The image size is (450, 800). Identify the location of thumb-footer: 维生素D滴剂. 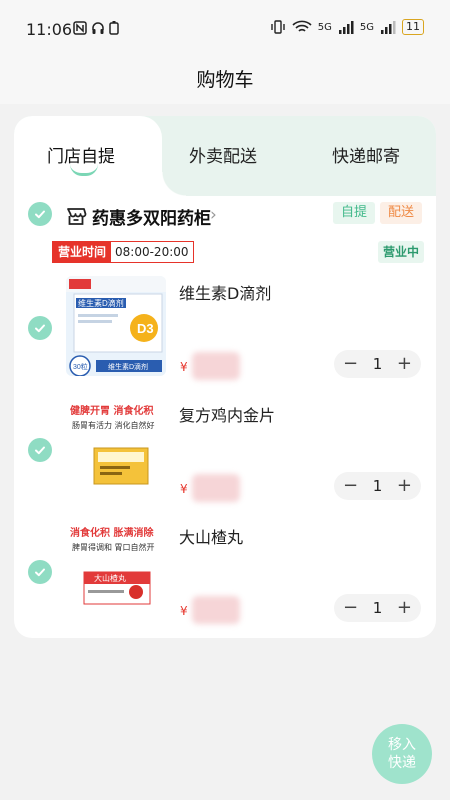
(128, 366).